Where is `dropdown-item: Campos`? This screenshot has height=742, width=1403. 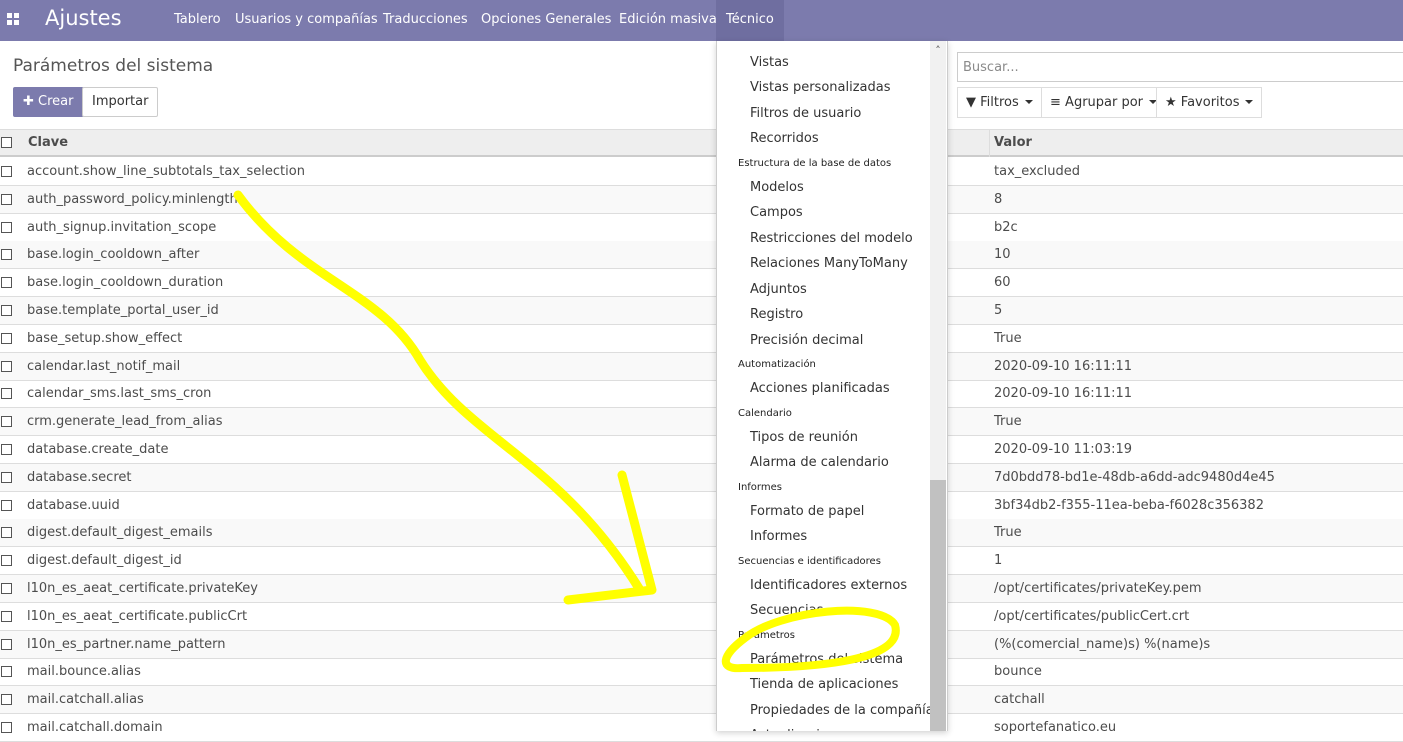
dropdown-item: Campos is located at coordinates (776, 212).